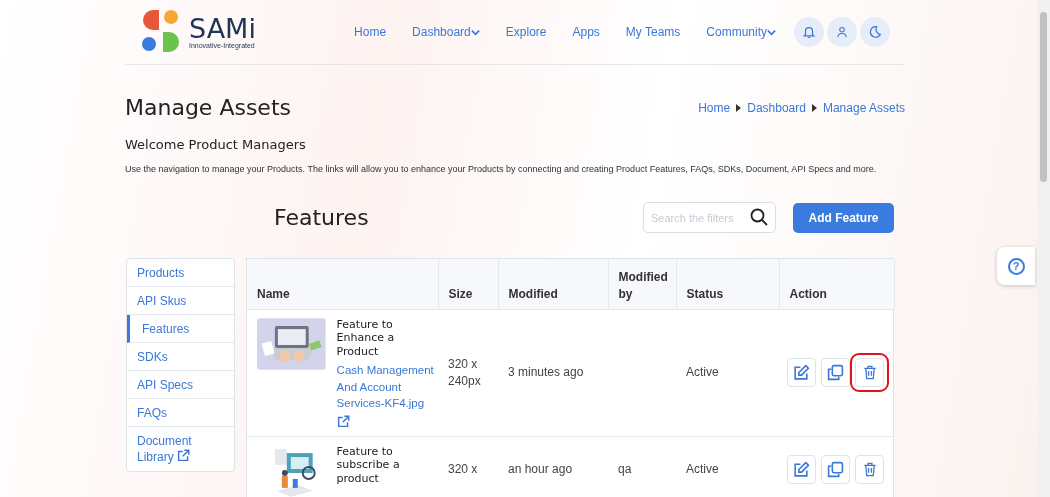 This screenshot has height=497, width=1050. What do you see at coordinates (161, 32) in the screenshot?
I see `logo-icon` at bounding box center [161, 32].